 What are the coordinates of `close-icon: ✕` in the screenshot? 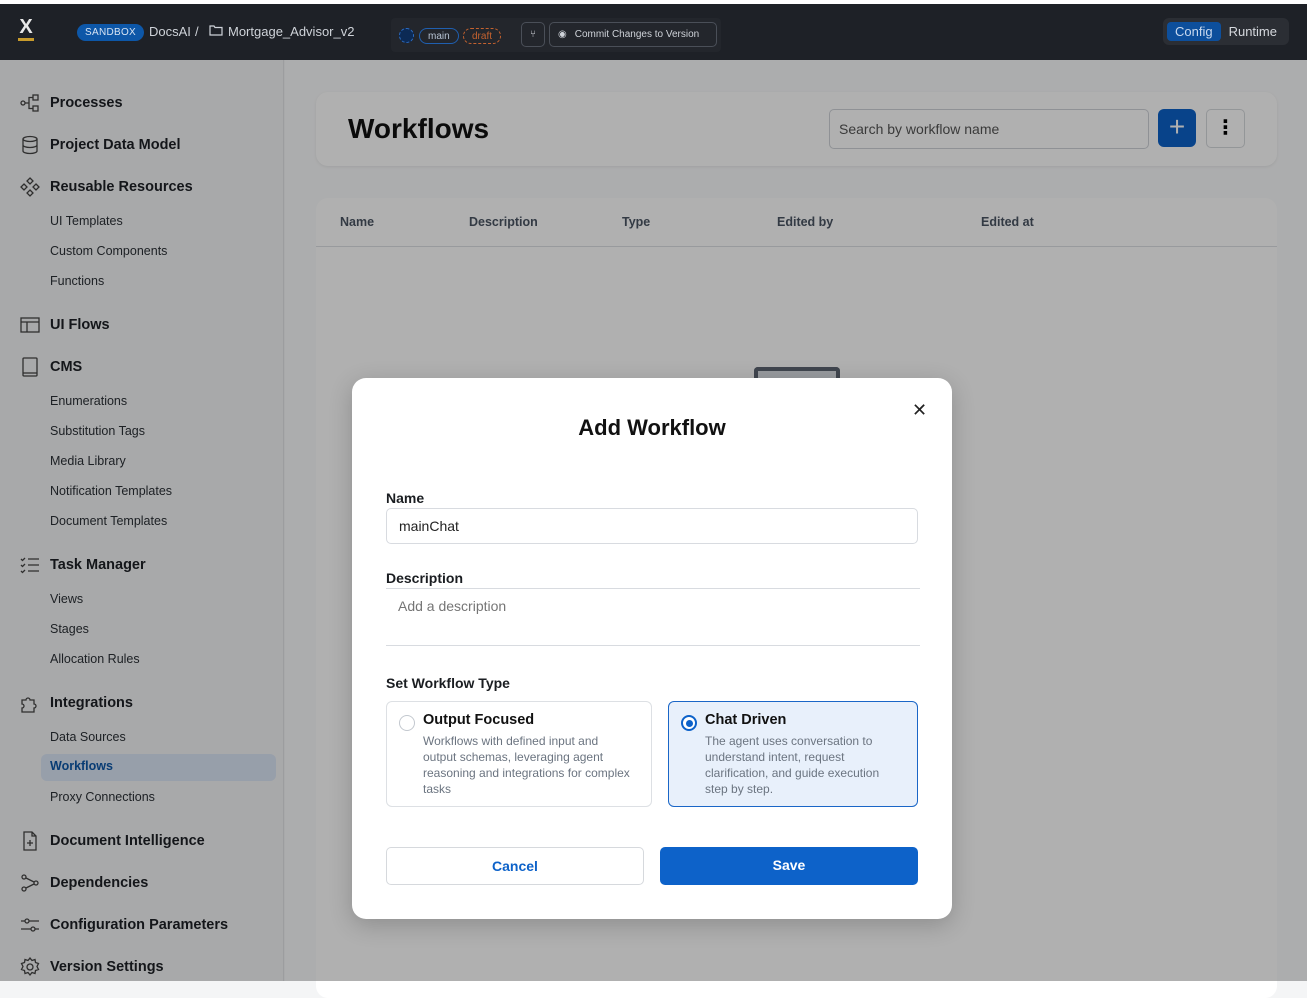 It's located at (919, 410).